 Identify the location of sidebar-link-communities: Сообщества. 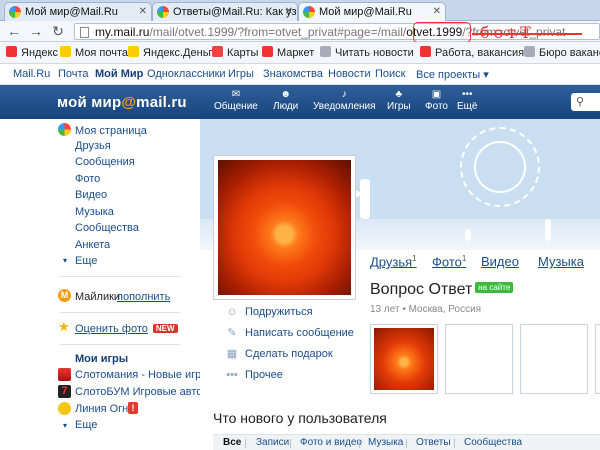
(107, 228).